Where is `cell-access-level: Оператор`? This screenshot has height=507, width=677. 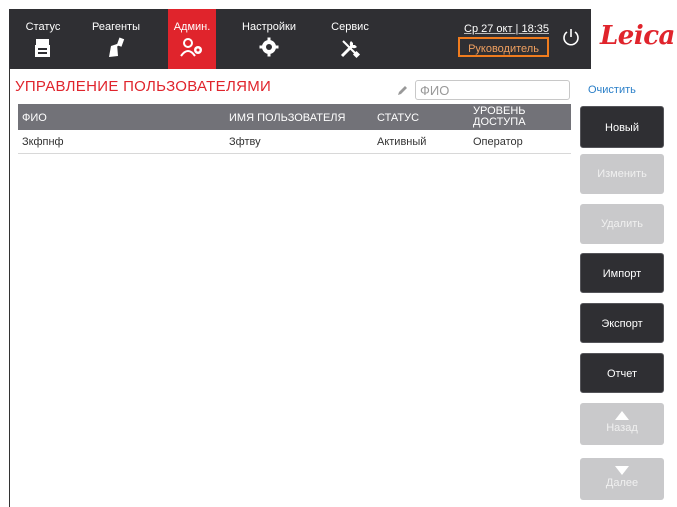 cell-access-level: Оператор is located at coordinates (498, 142).